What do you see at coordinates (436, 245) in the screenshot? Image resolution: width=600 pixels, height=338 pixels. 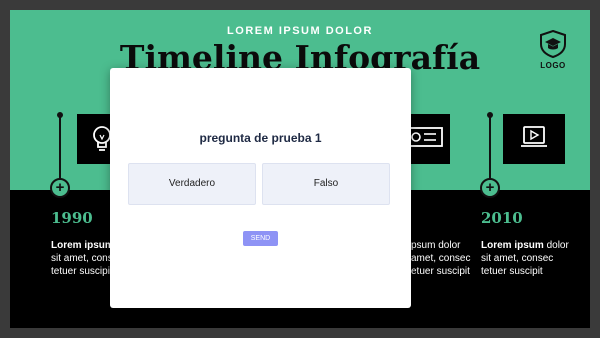 I see `desc-line1: psum dolor` at bounding box center [436, 245].